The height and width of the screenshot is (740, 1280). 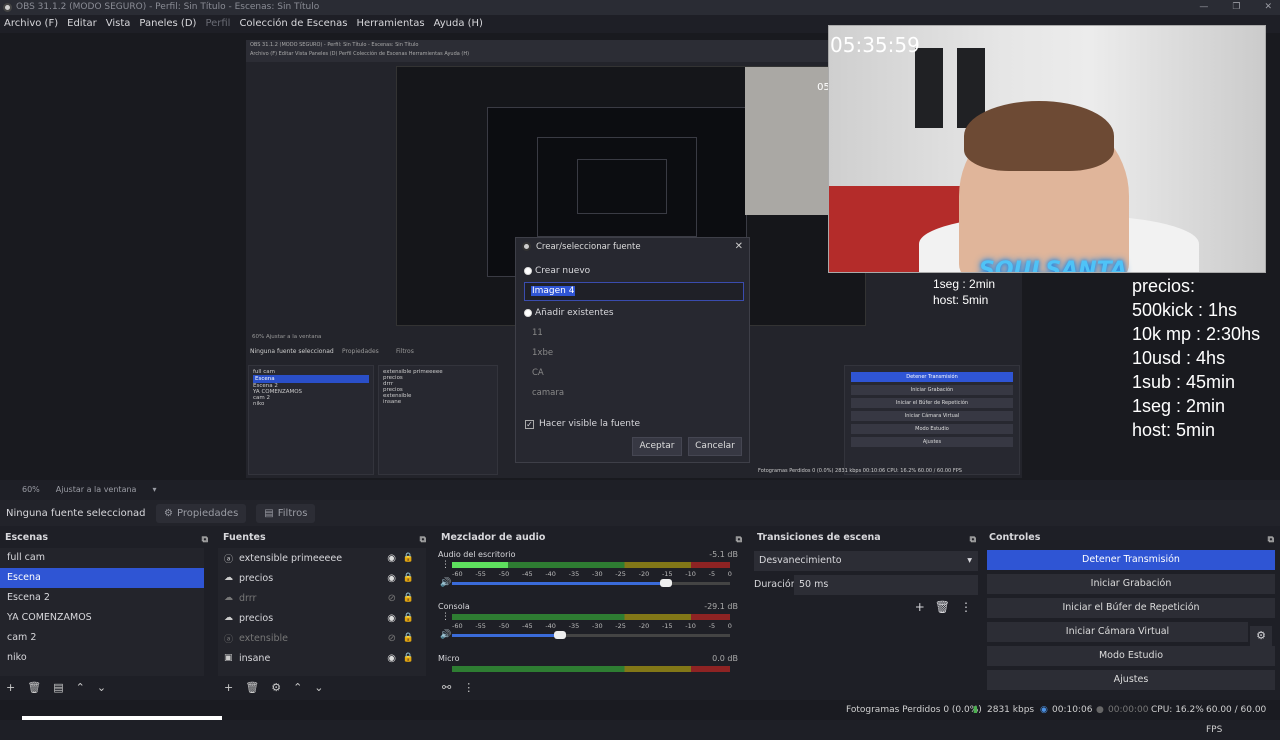 I want to click on source-item: ▣ insane ◉ 🔒, so click(x=322, y=658).